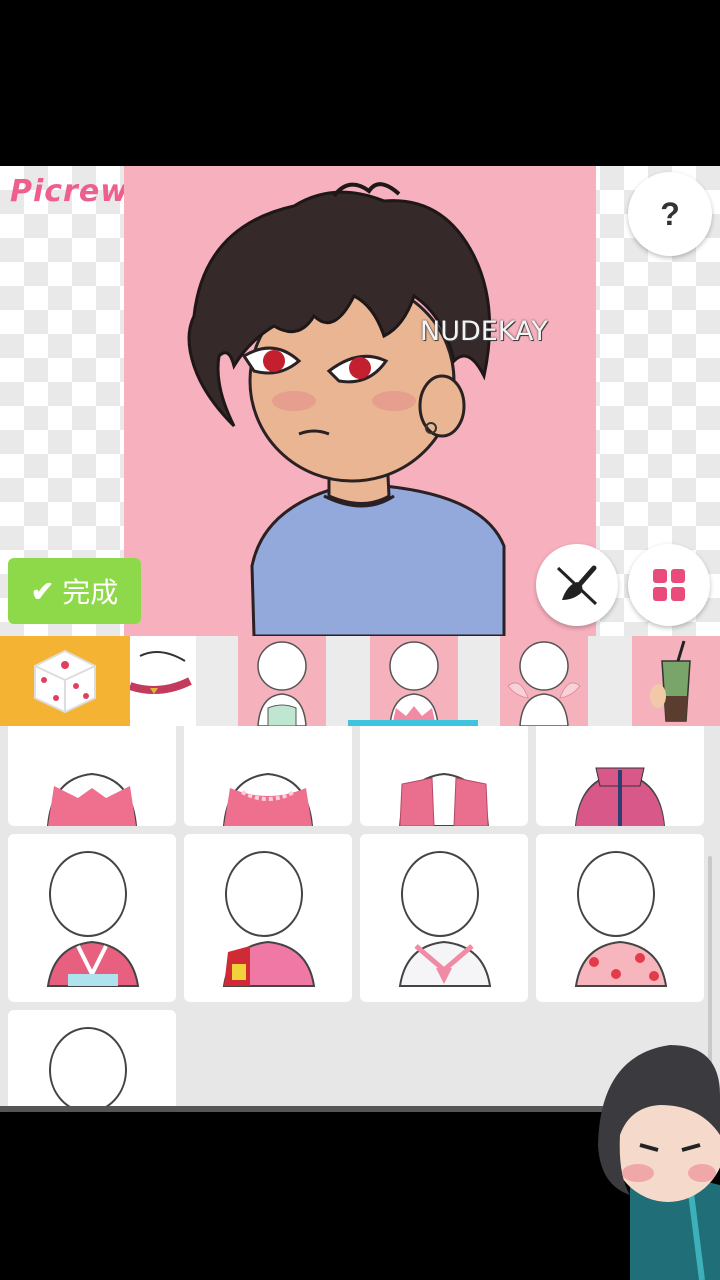 This screenshot has width=720, height=1280. I want to click on help-button: ?, so click(670, 214).